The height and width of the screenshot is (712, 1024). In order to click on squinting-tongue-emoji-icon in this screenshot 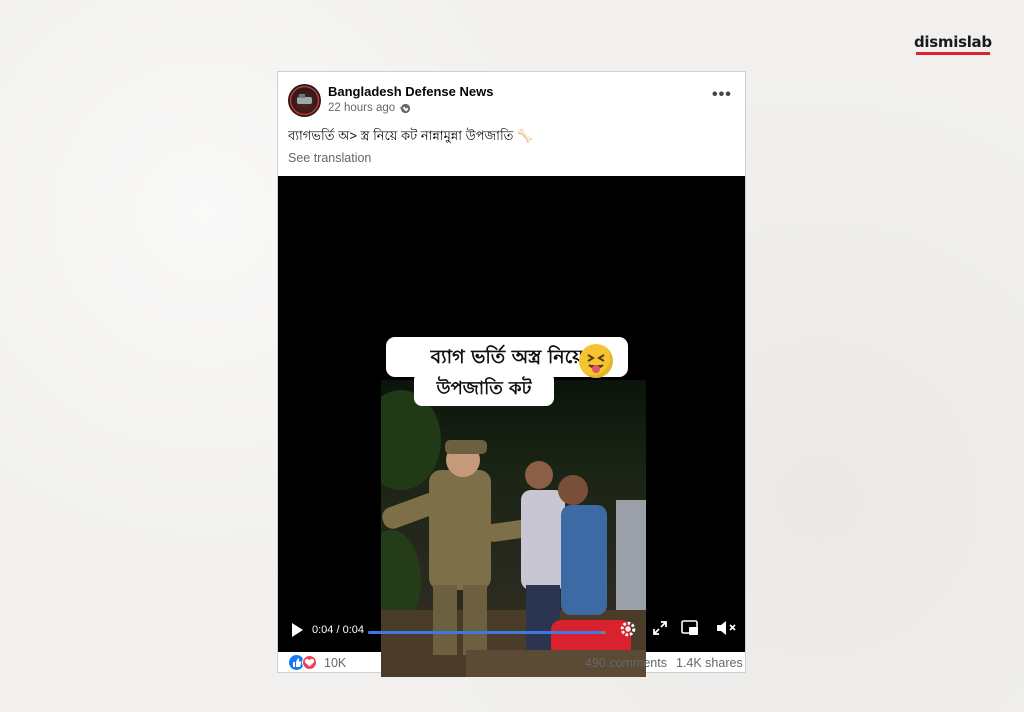, I will do `click(596, 361)`.